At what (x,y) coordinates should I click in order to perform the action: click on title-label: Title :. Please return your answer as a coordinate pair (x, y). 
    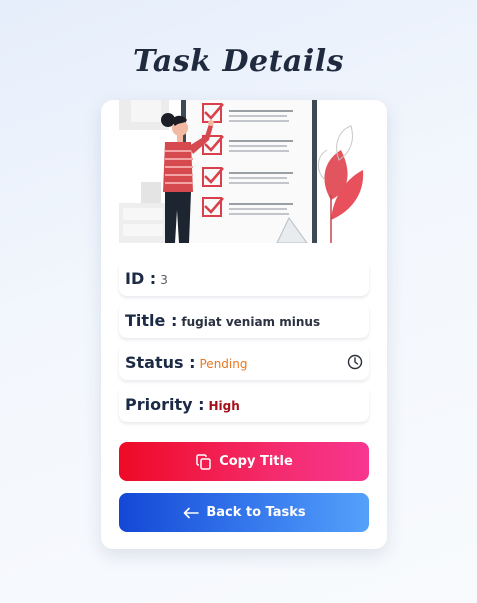
    Looking at the image, I should click on (151, 320).